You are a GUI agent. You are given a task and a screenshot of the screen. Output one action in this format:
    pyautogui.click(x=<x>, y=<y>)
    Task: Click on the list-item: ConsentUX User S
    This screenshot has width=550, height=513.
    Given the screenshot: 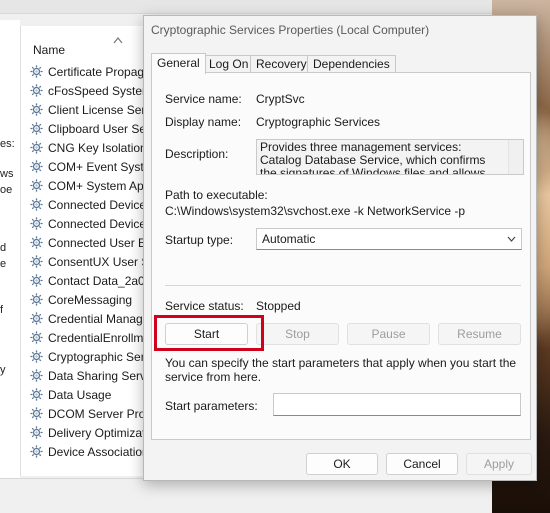 What is the action you would take?
    pyautogui.click(x=87, y=261)
    